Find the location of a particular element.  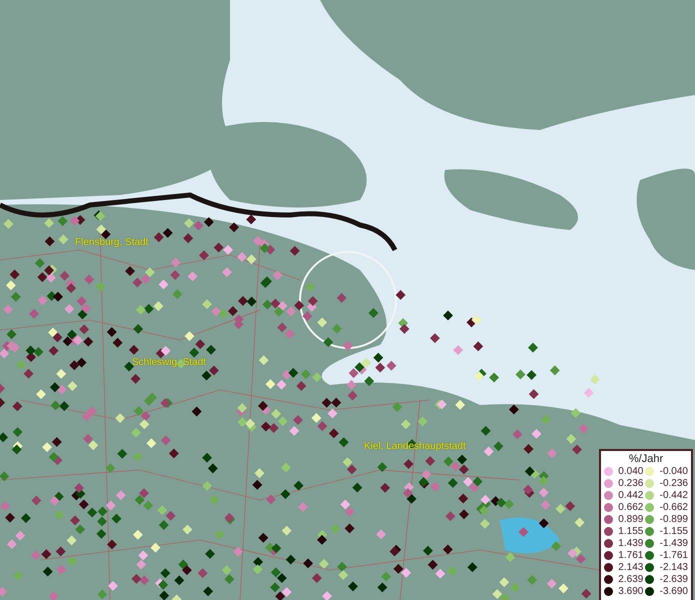

legend-value: -2.639 is located at coordinates (673, 579).